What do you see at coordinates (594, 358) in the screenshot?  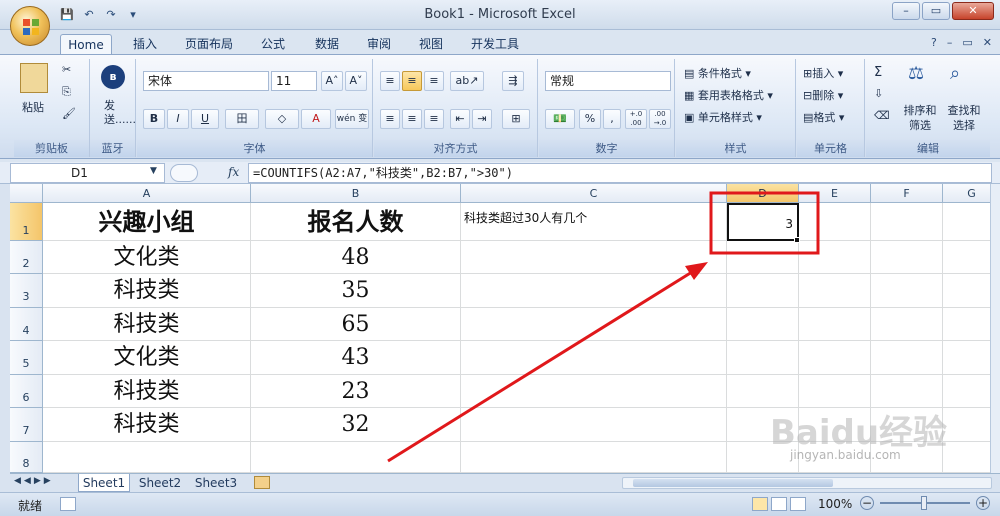 I see `cell-c5` at bounding box center [594, 358].